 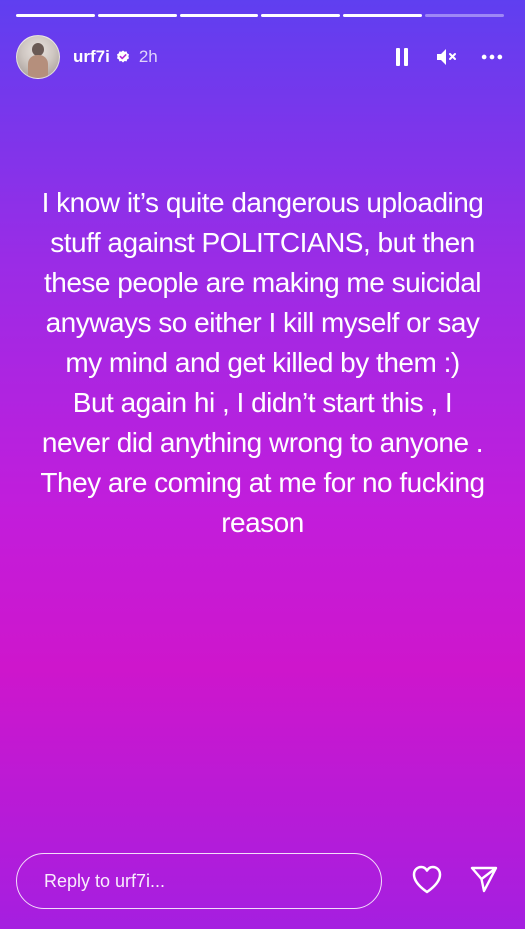 What do you see at coordinates (492, 57) in the screenshot?
I see `more-icon` at bounding box center [492, 57].